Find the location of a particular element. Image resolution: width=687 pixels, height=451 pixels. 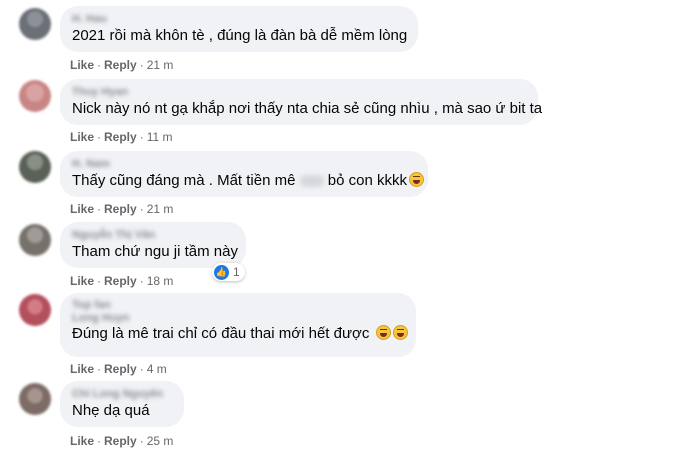

reaction-summary: 👍 1 is located at coordinates (228, 272).